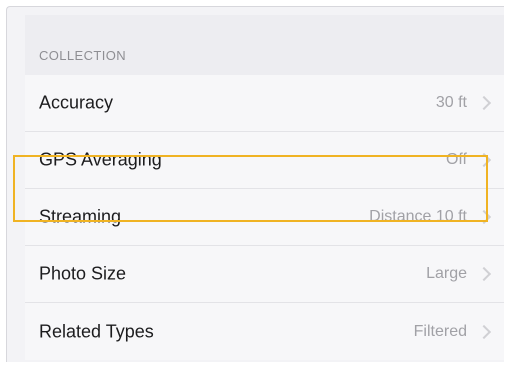 Image resolution: width=508 pixels, height=366 pixels. I want to click on setting-label: Accuracy, so click(76, 102).